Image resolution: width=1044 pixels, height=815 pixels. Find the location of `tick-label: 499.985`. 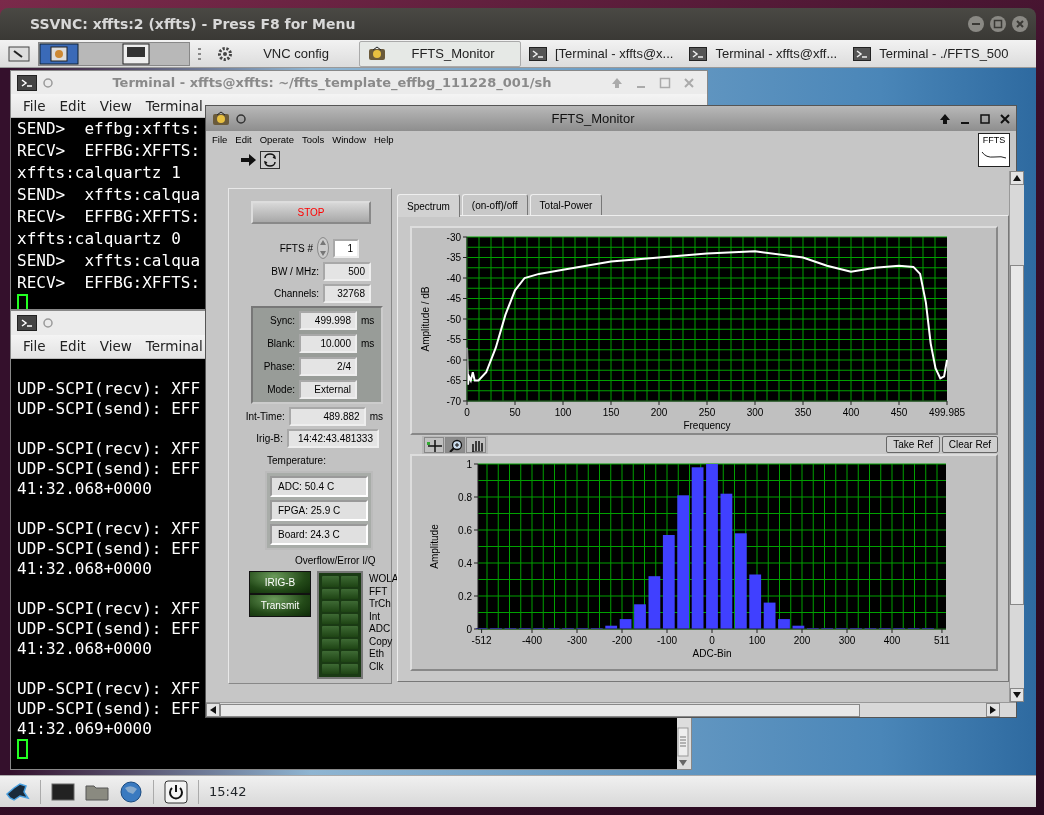

tick-label: 499.985 is located at coordinates (947, 412).